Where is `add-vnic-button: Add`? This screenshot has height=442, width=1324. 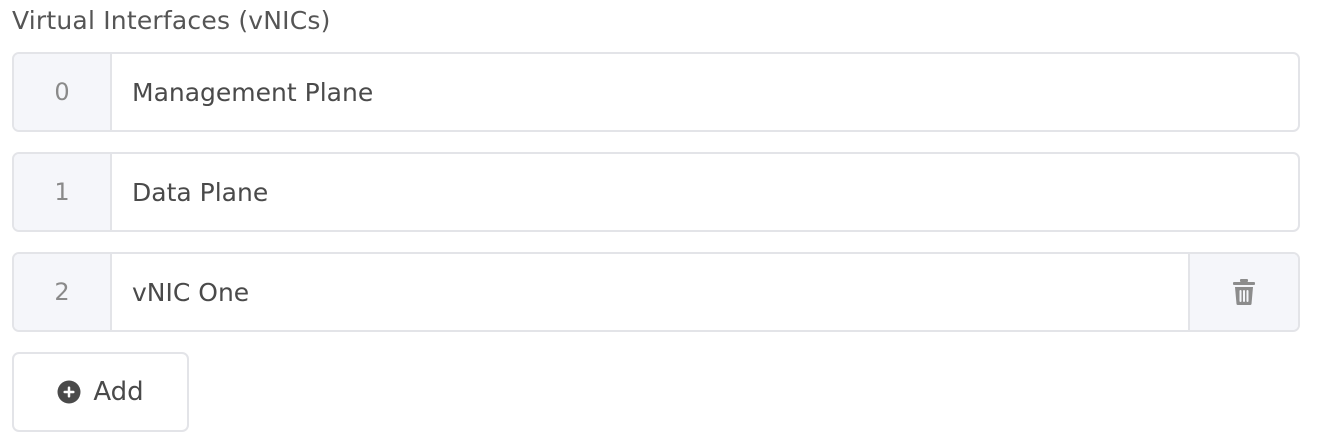
add-vnic-button: Add is located at coordinates (100, 392).